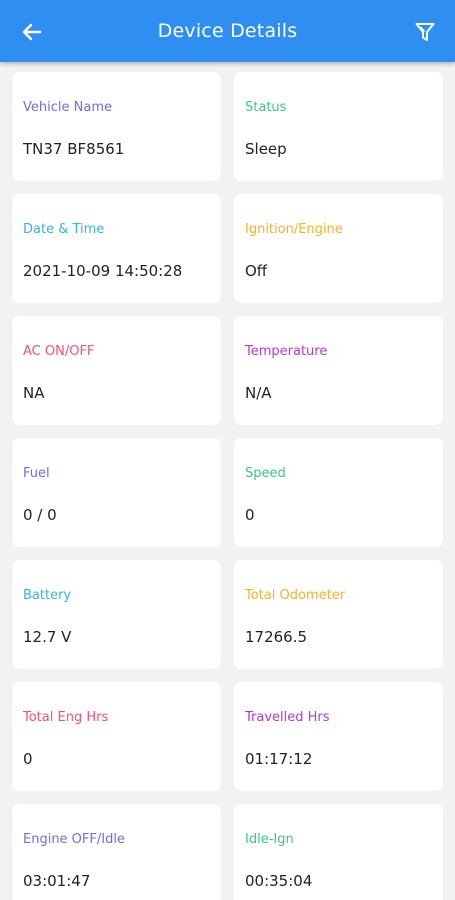 The image size is (455, 900). What do you see at coordinates (266, 107) in the screenshot?
I see `detail-label: Status` at bounding box center [266, 107].